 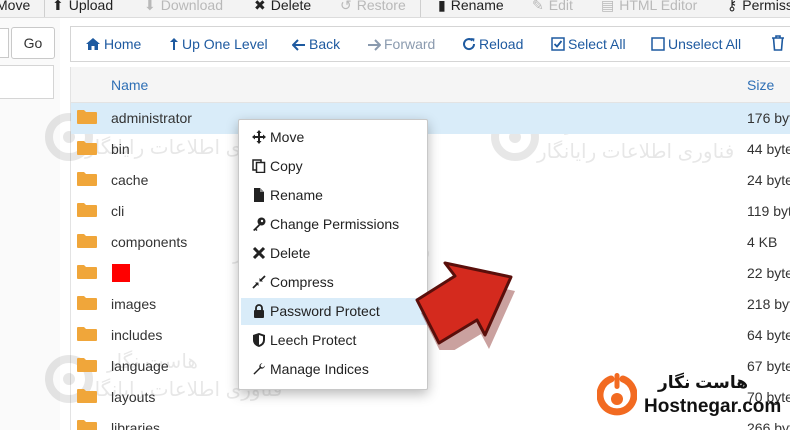 What do you see at coordinates (315, 44) in the screenshot?
I see `back-button: Back` at bounding box center [315, 44].